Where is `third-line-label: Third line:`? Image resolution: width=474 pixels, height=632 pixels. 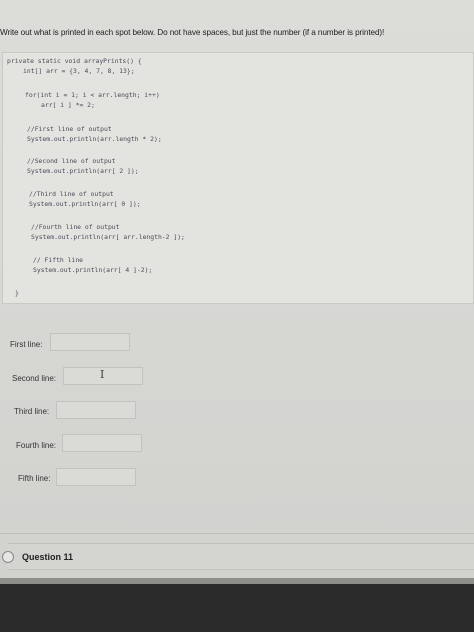
third-line-label: Third line: is located at coordinates (32, 411).